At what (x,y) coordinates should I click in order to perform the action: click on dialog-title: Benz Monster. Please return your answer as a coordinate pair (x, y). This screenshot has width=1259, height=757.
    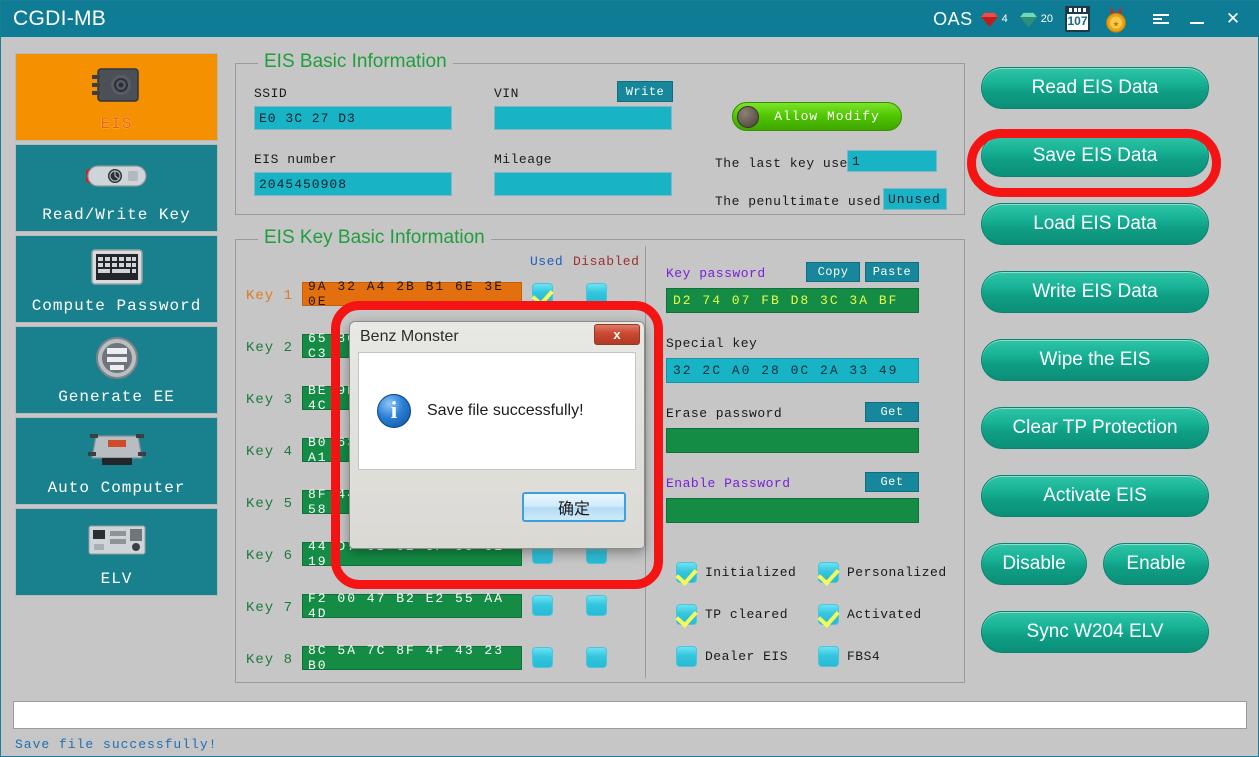
    Looking at the image, I should click on (409, 336).